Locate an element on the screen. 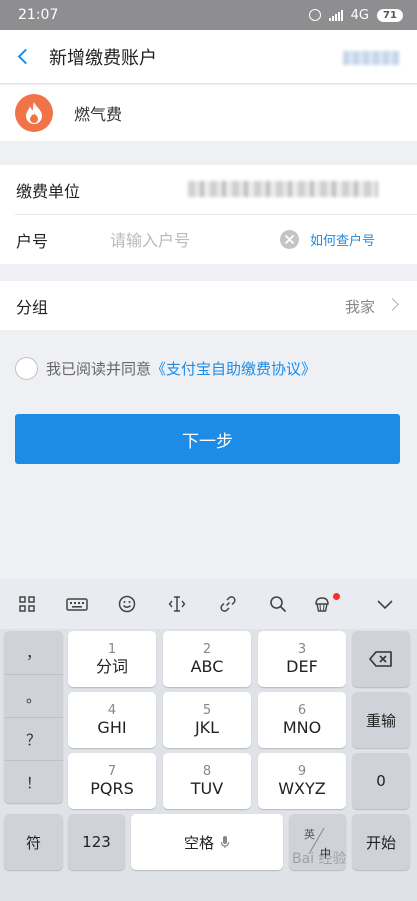 Image resolution: width=417 pixels, height=901 pixels. key-number: 3 is located at coordinates (302, 649).